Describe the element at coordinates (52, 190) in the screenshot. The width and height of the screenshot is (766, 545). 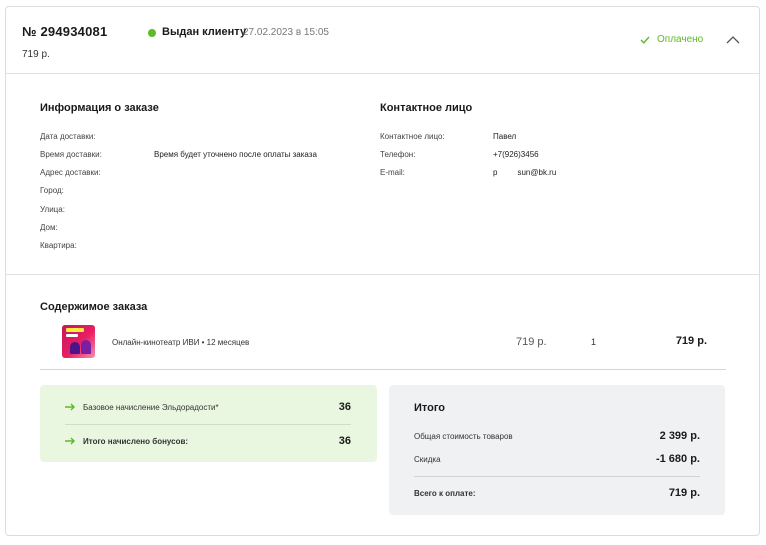
I see `info-label-city: Город:` at that location.